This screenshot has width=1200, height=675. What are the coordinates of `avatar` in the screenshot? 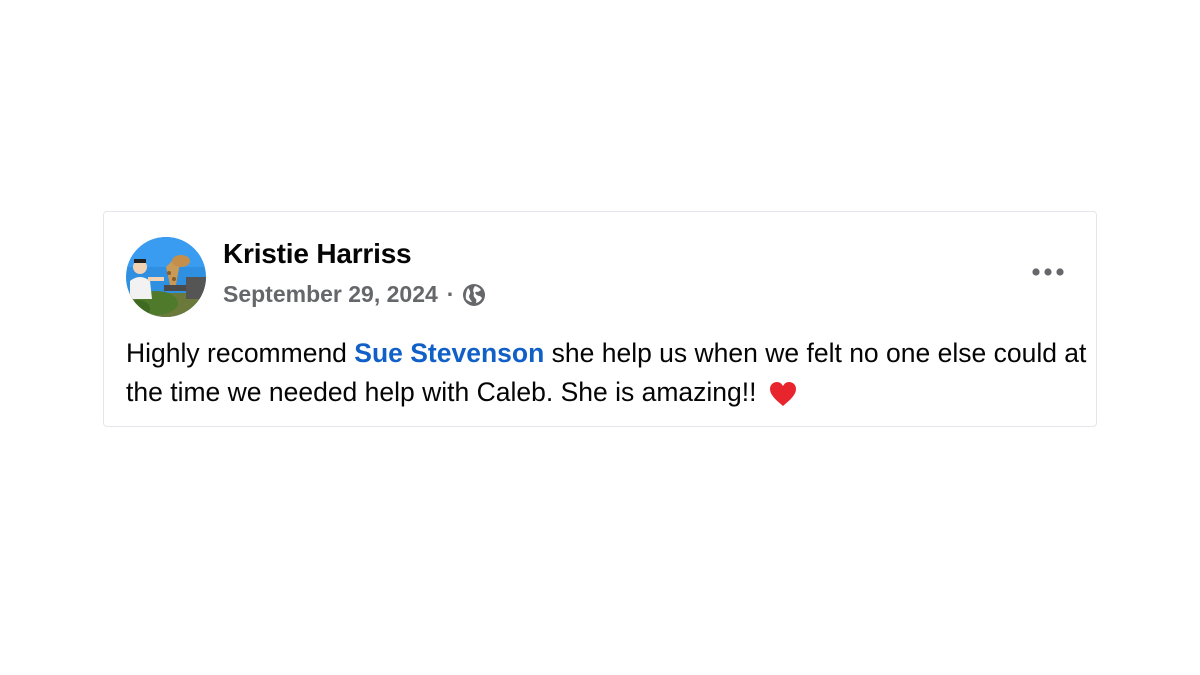 It's located at (166, 277).